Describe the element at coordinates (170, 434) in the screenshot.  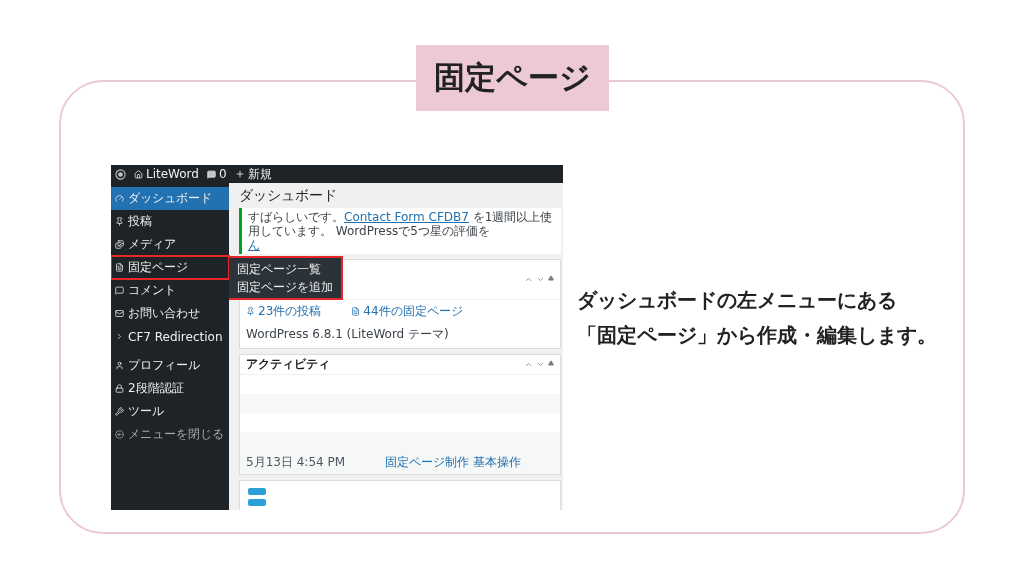
I see `sidebar-item: メニューを閉じる` at that location.